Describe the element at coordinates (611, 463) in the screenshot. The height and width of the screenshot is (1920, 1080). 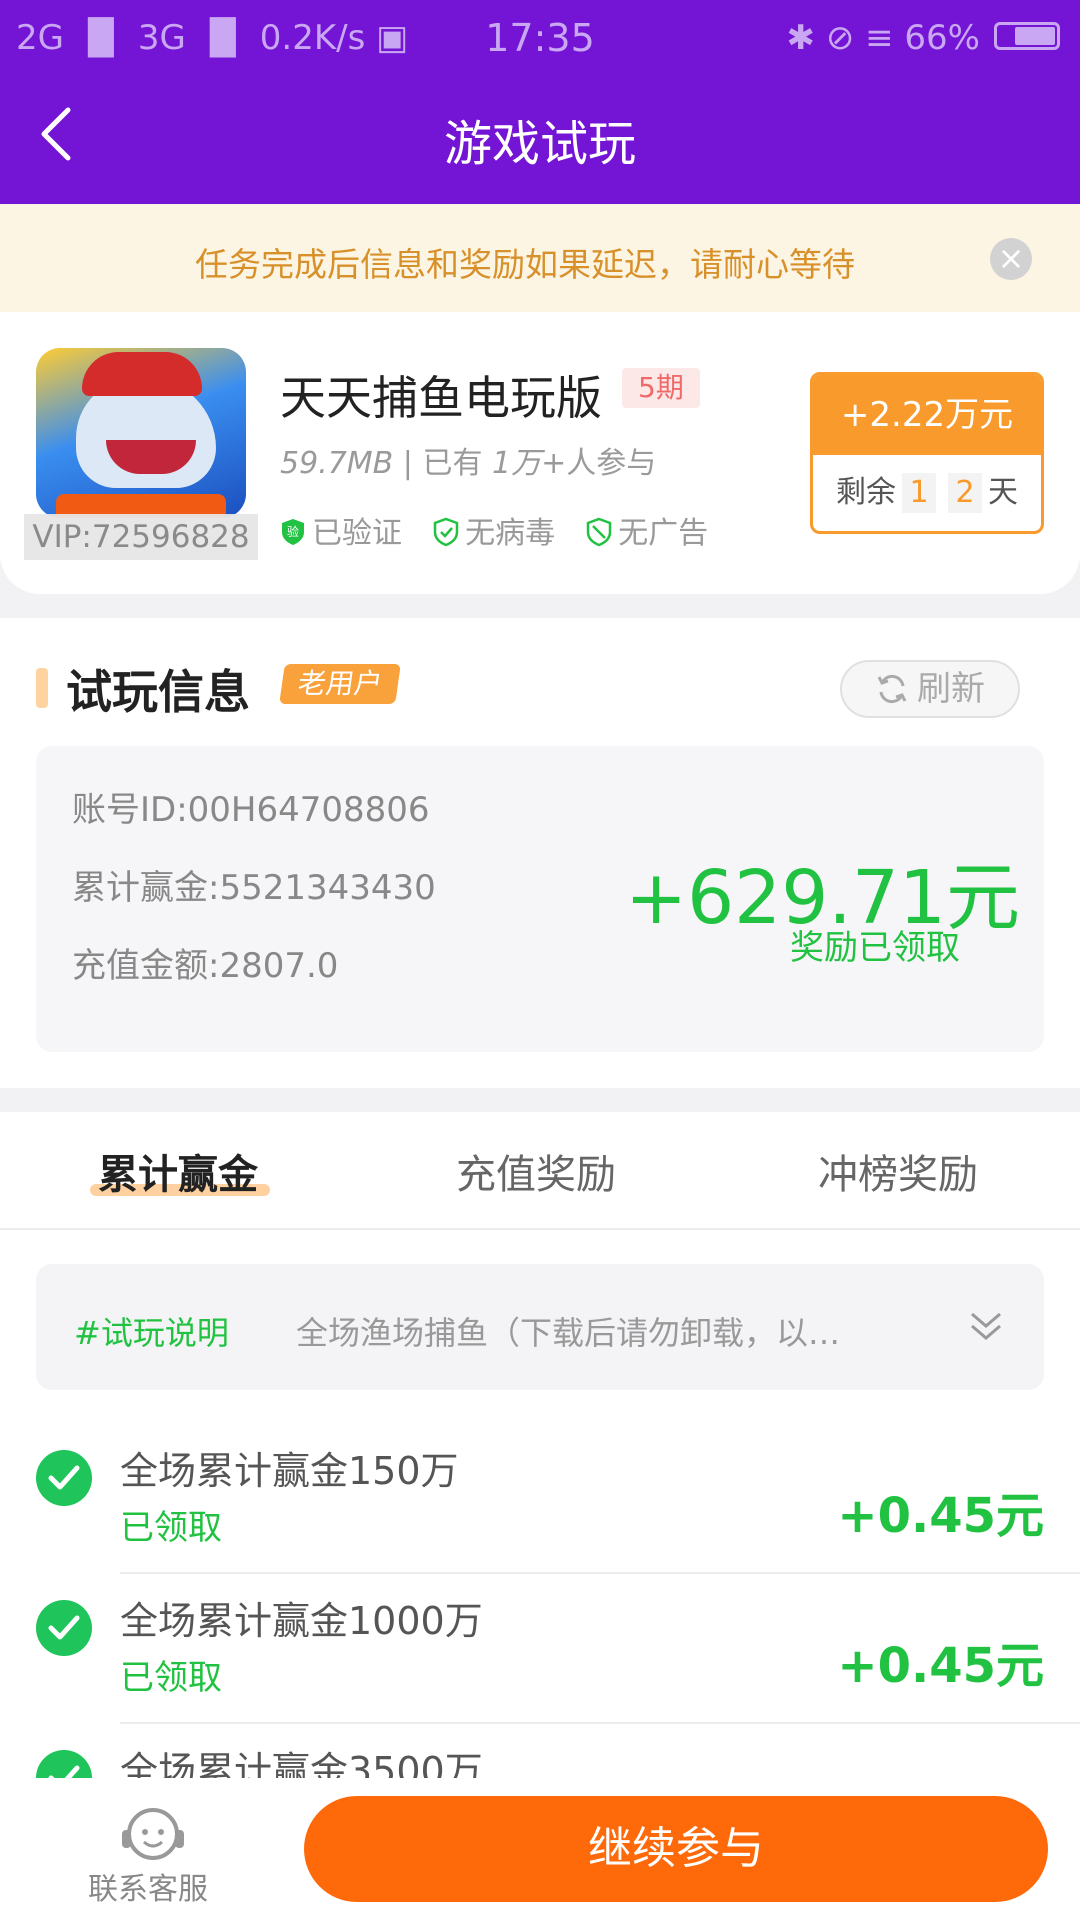
I see `meta-suffix: 人参与` at that location.